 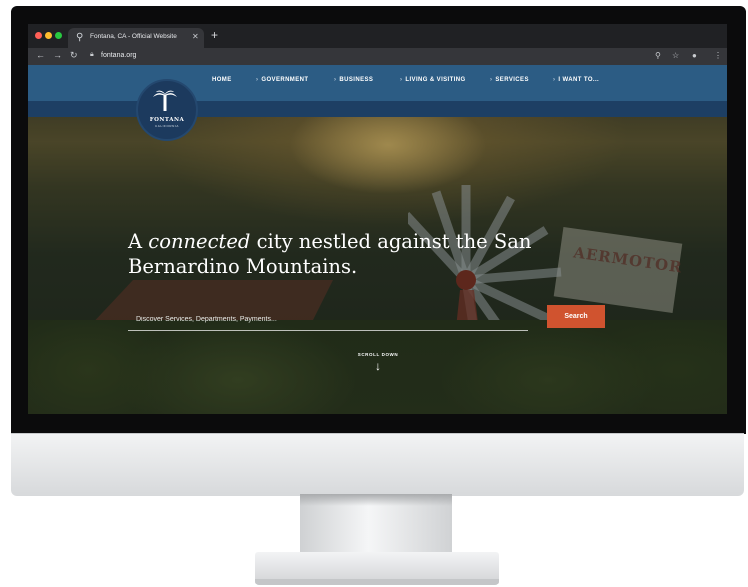 What do you see at coordinates (138, 241) in the screenshot?
I see `headline-prefix: A` at bounding box center [138, 241].